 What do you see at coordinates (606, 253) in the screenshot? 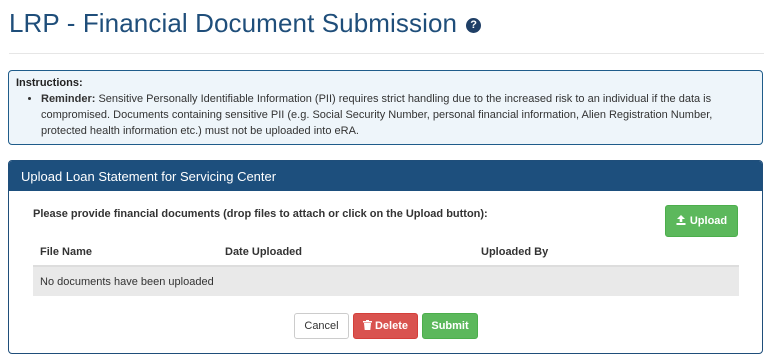
I see `column-header-uploaded-by: Uploaded By` at bounding box center [606, 253].